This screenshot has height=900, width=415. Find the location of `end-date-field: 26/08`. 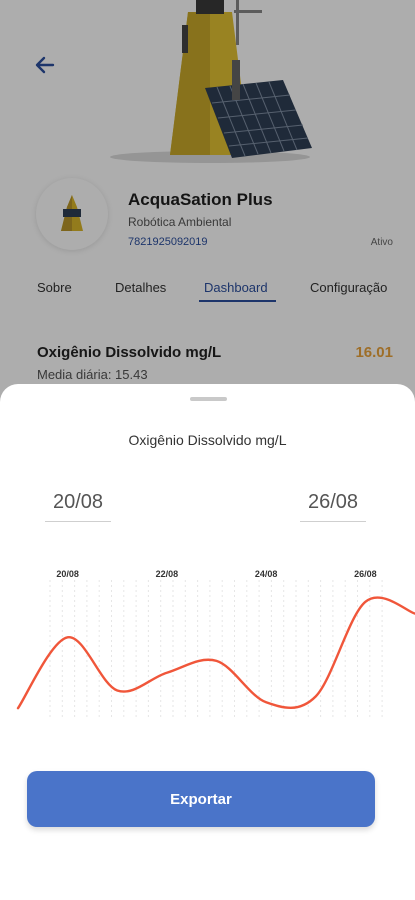

end-date-field: 26/08 is located at coordinates (333, 505).